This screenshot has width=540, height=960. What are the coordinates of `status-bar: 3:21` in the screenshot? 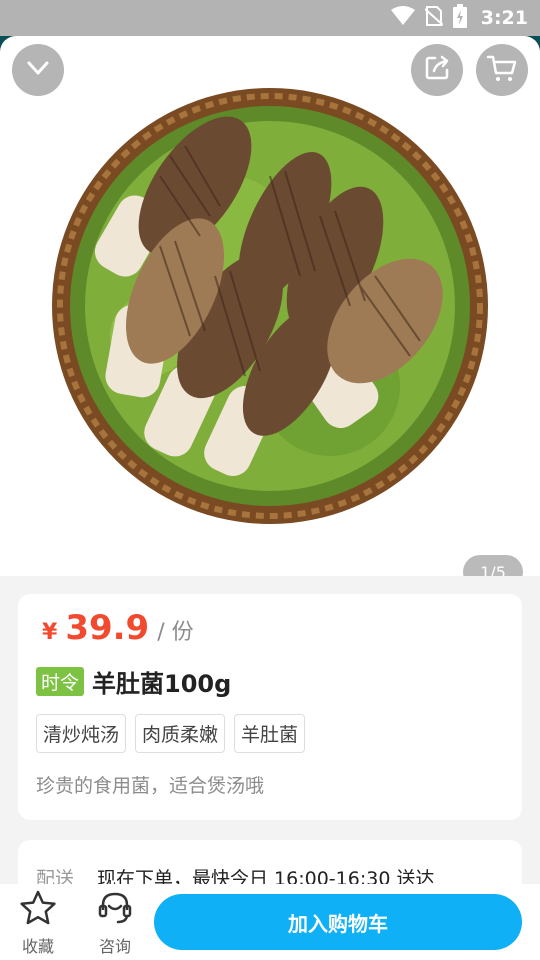 It's located at (270, 18).